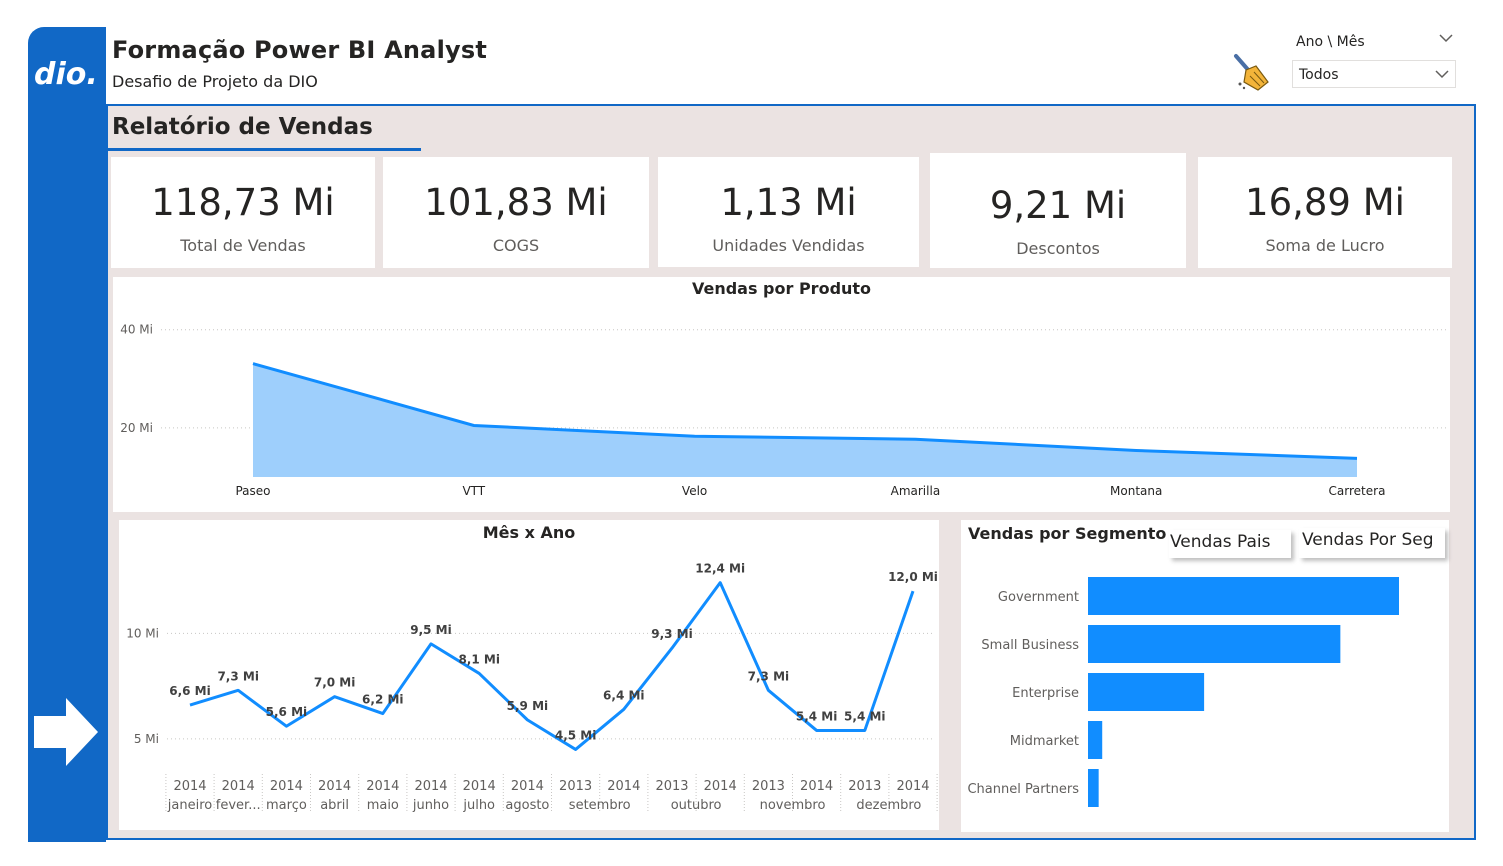  Describe the element at coordinates (1058, 248) in the screenshot. I see `kpi-label: Descontos` at that location.